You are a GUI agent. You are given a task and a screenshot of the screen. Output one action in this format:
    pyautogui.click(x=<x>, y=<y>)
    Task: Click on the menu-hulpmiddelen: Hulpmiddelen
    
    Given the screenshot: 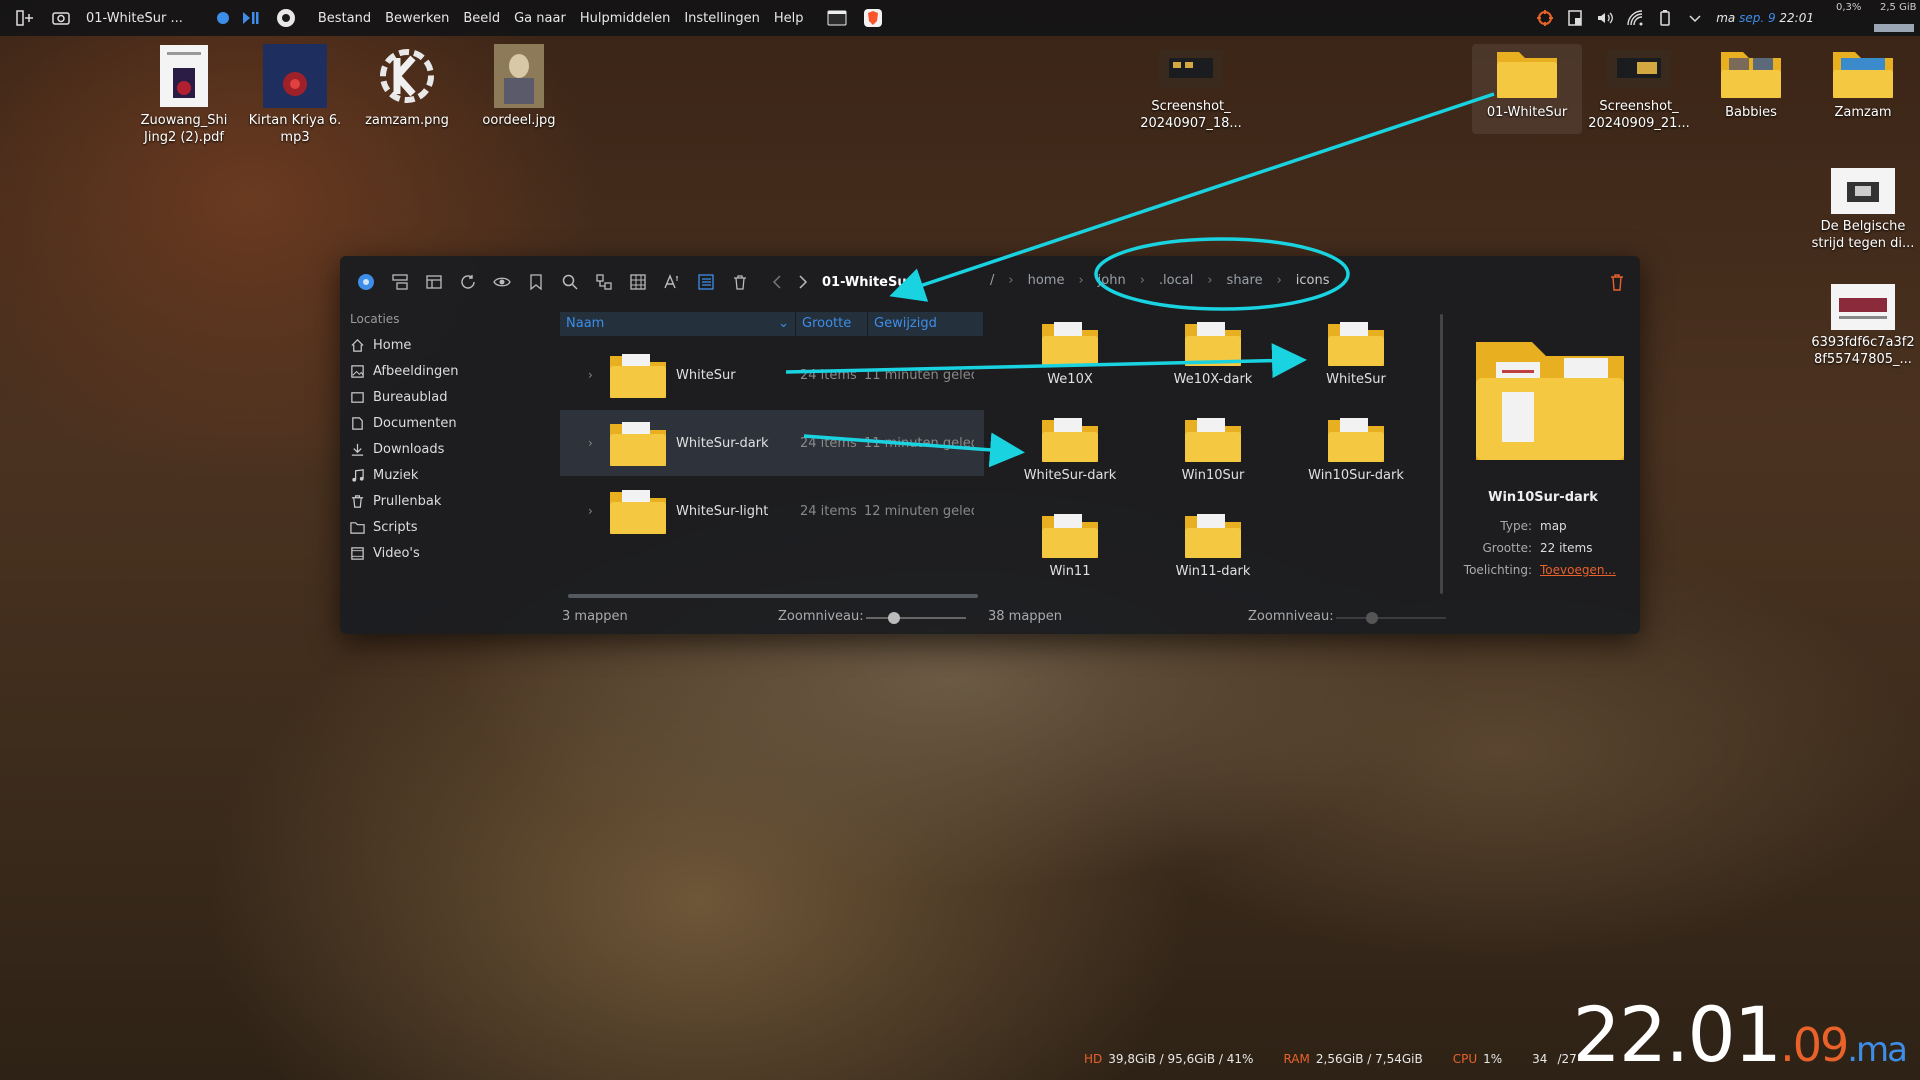 What is the action you would take?
    pyautogui.click(x=625, y=18)
    